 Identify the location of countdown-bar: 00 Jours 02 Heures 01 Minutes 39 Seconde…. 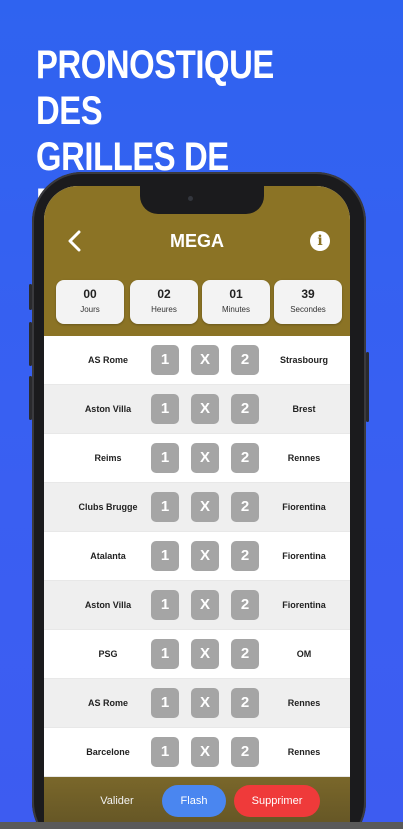
(197, 305).